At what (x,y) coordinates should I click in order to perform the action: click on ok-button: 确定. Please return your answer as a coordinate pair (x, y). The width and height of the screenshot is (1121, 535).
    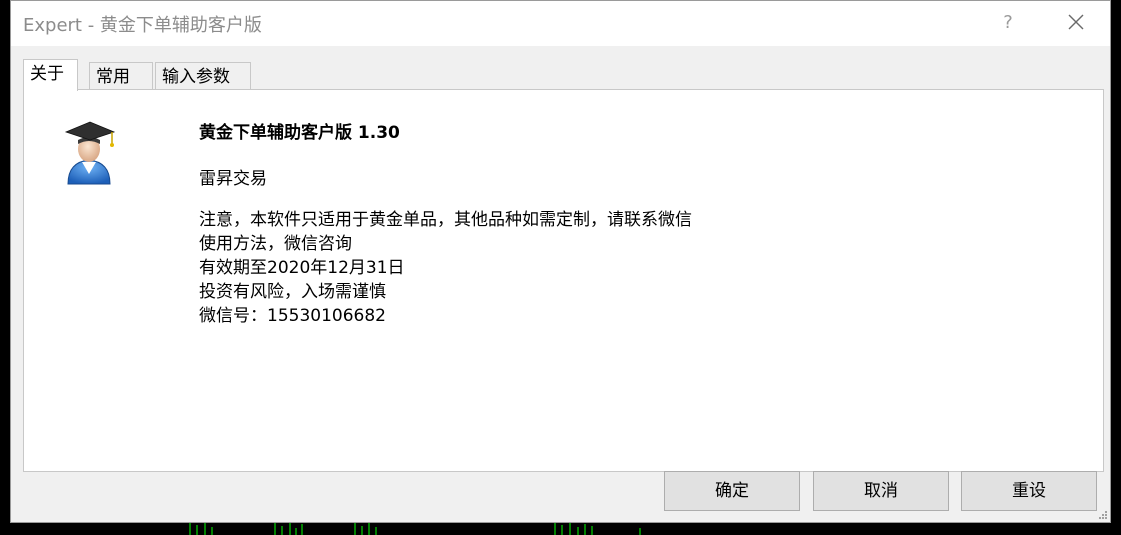
    Looking at the image, I should click on (732, 491).